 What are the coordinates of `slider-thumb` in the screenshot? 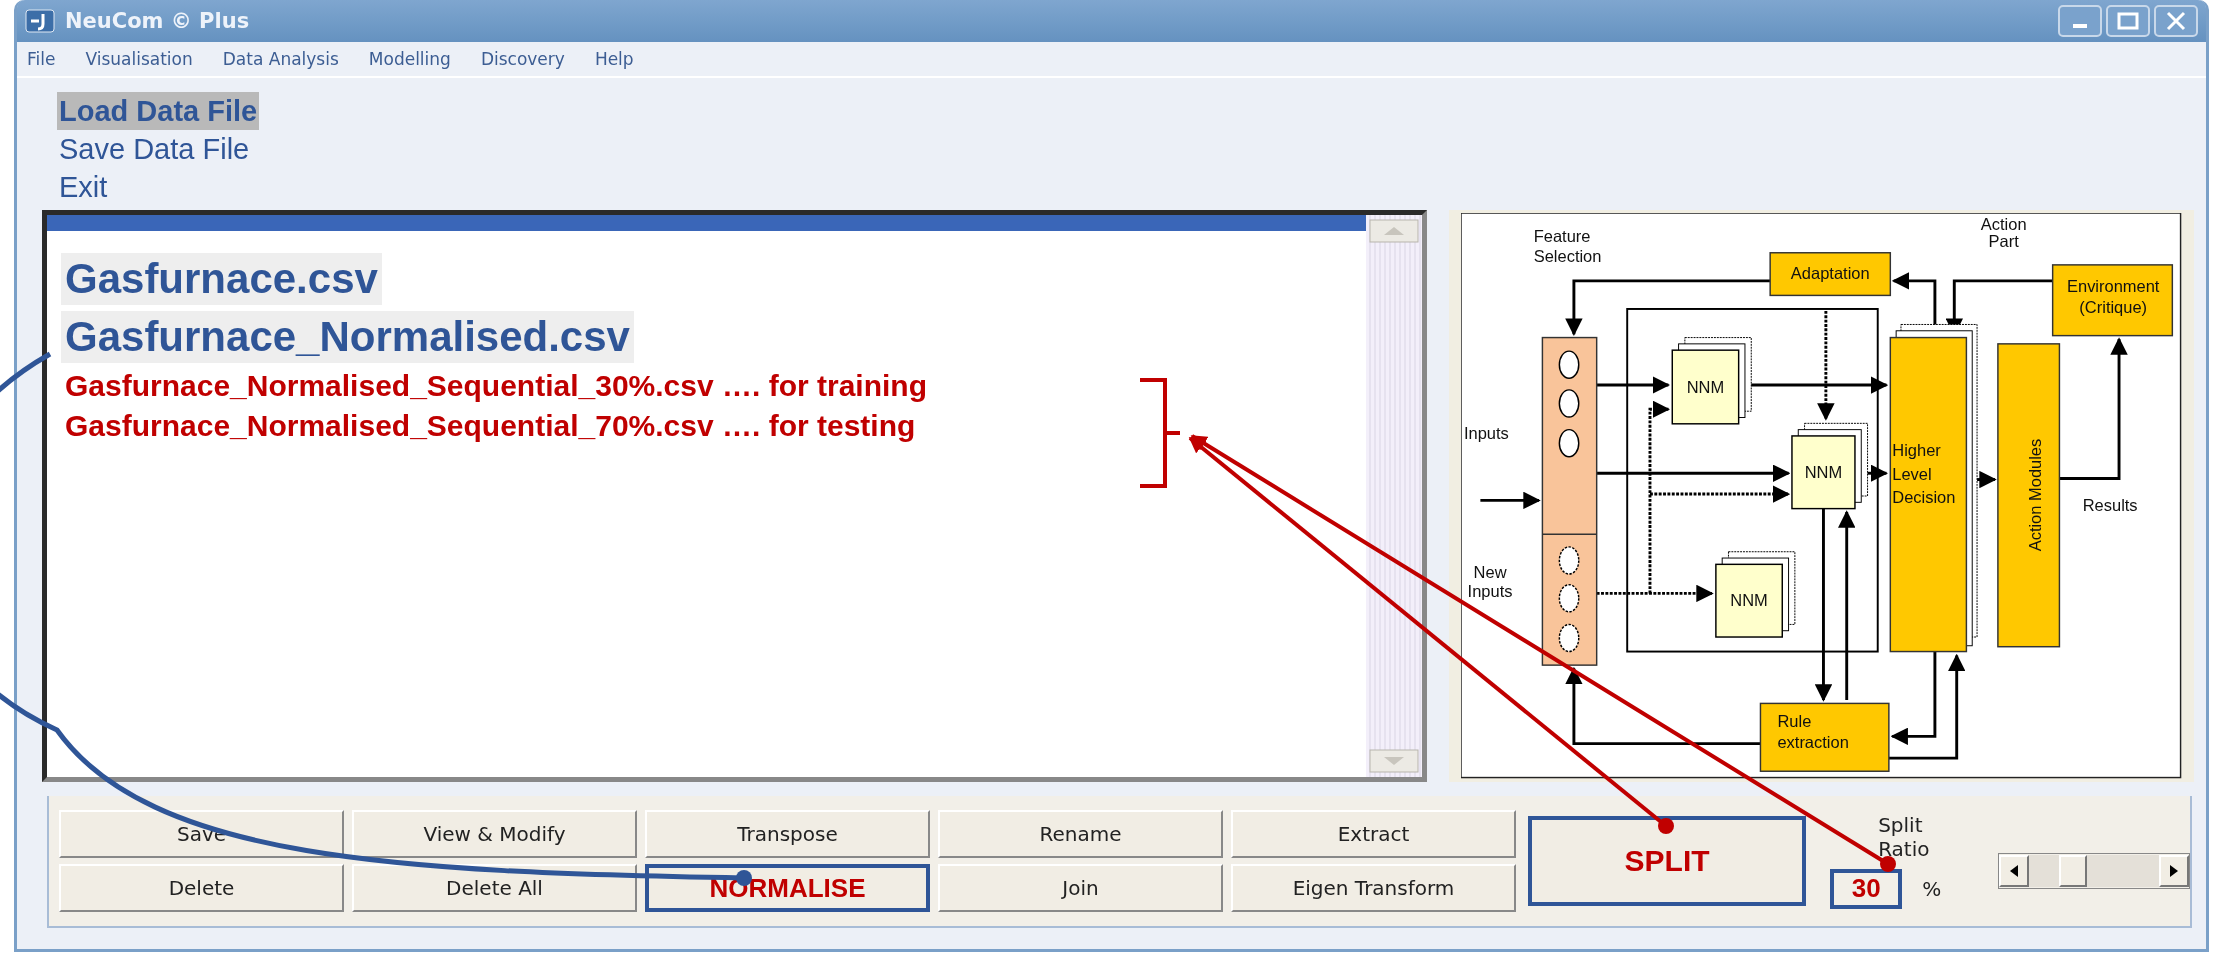 It's located at (2073, 871).